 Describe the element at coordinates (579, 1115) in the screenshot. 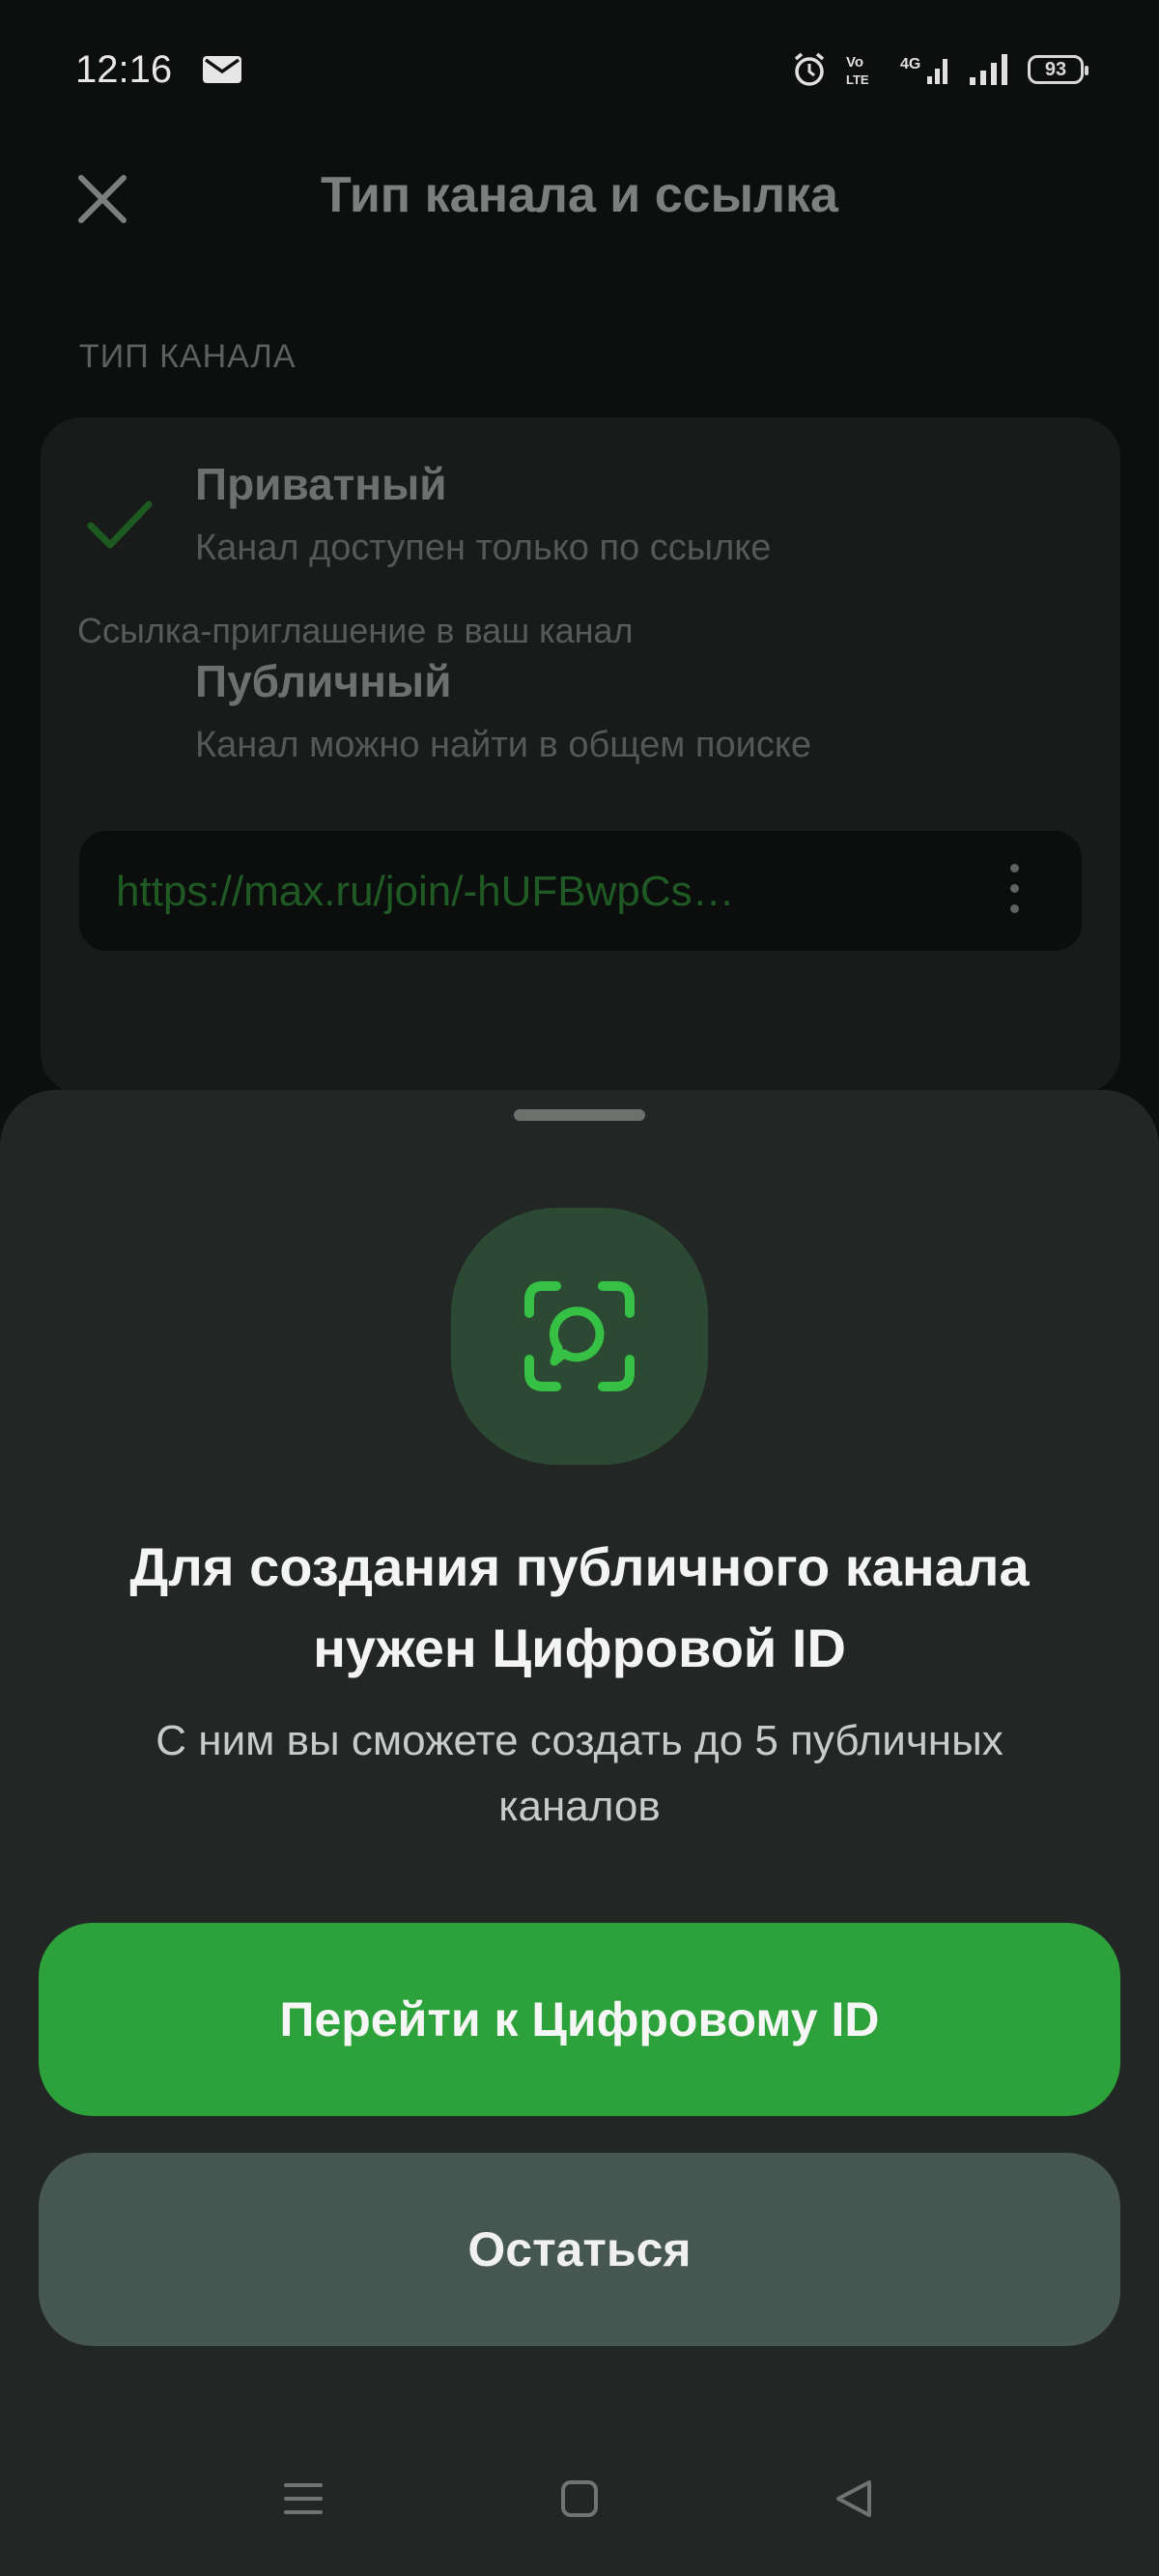

I see `drag-handle` at that location.